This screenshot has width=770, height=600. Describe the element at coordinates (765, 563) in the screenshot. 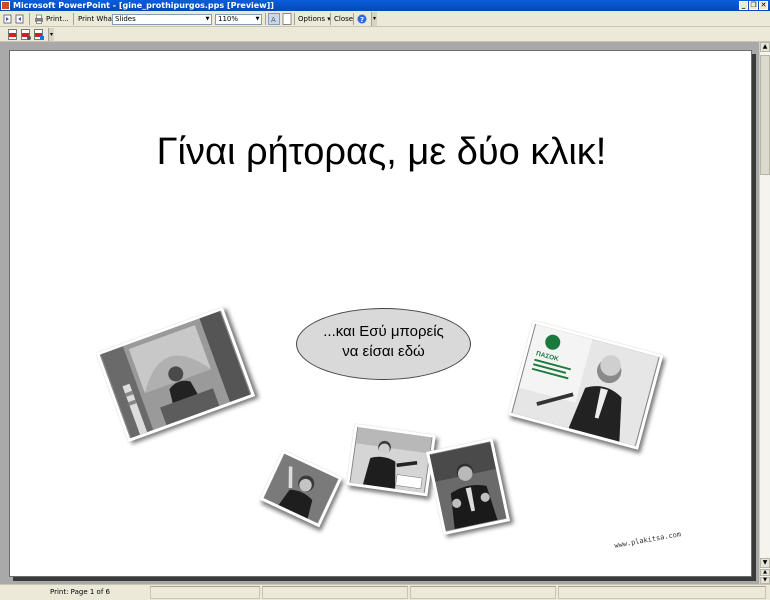

I see `scroll-down-icon: ▼` at that location.